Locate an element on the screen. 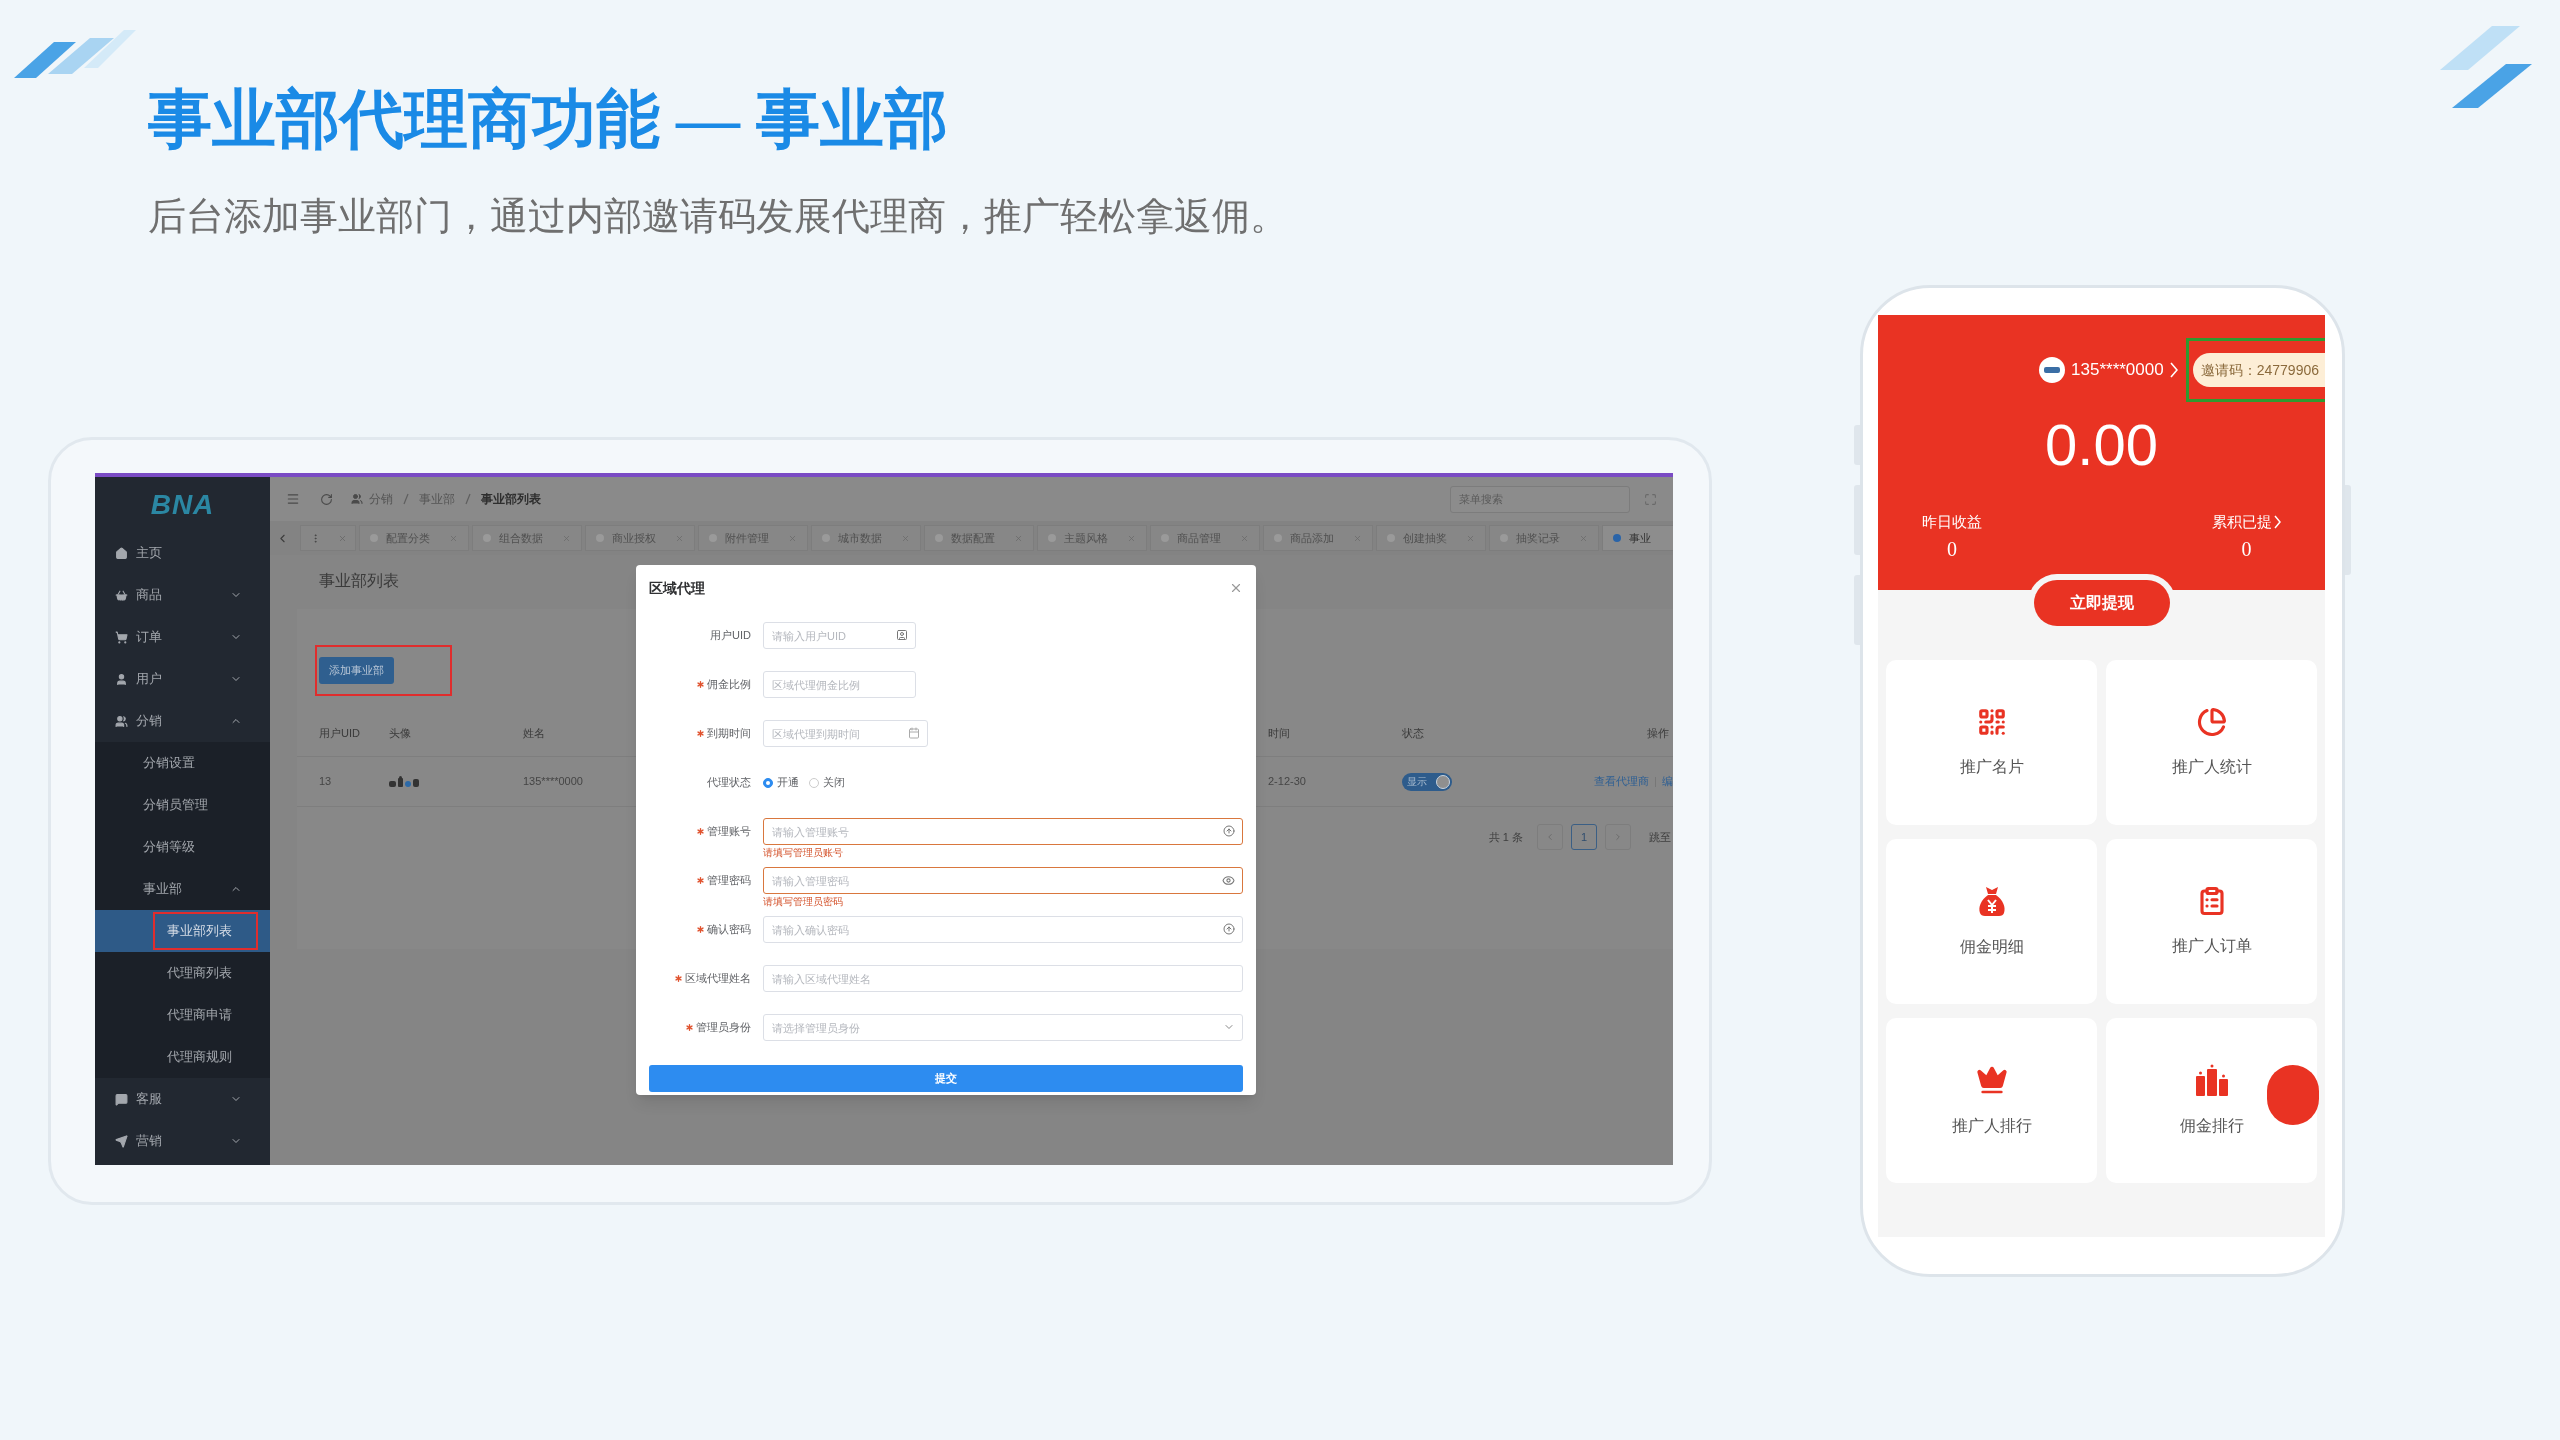 The width and height of the screenshot is (2560, 1440). stat-label: 累积已提 is located at coordinates (2242, 522).